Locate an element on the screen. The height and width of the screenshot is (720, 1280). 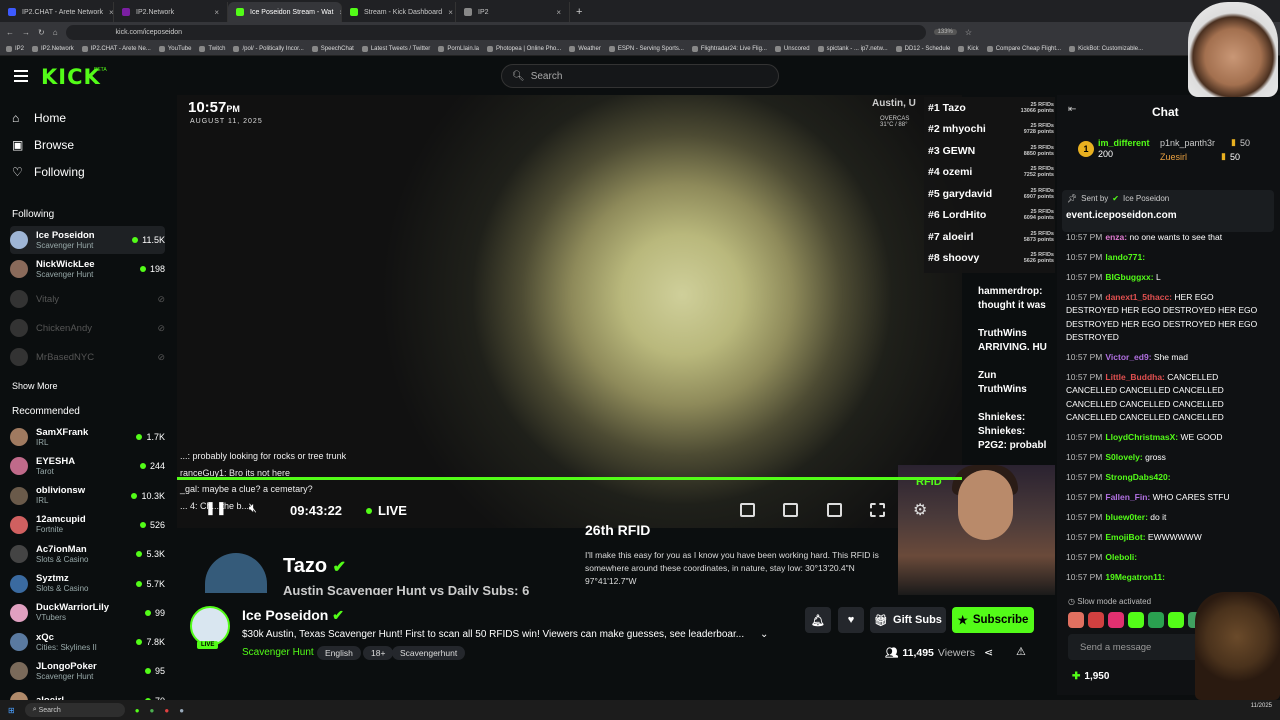
progress-bar is located at coordinates (569, 478).